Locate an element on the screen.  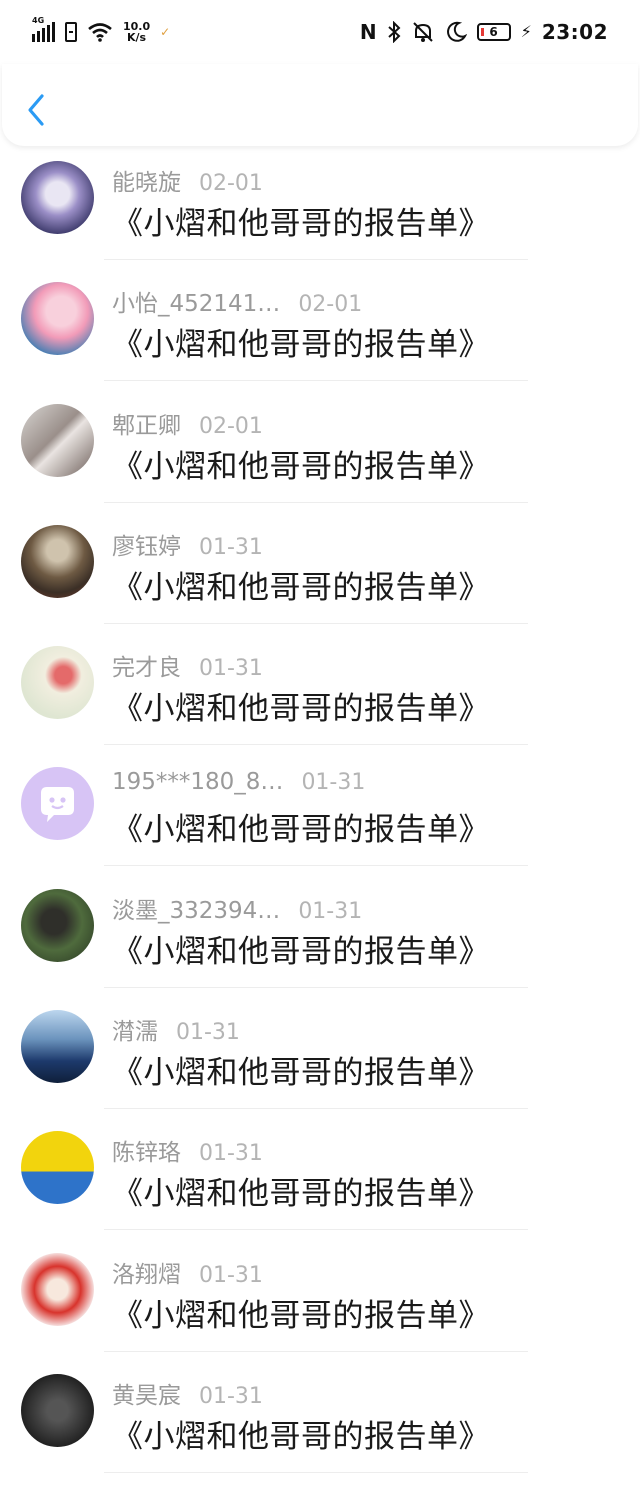
list-item-meta: 195***180_8… 01-31 is located at coordinates (238, 782).